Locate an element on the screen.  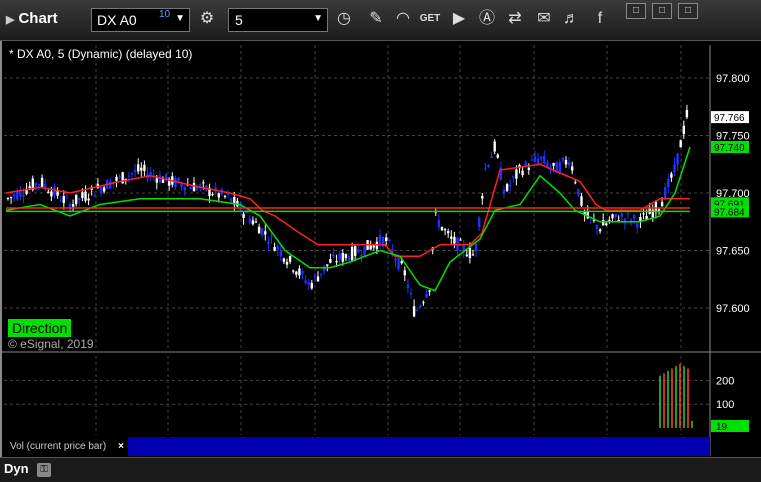
close-icon: × is located at coordinates (121, 446).